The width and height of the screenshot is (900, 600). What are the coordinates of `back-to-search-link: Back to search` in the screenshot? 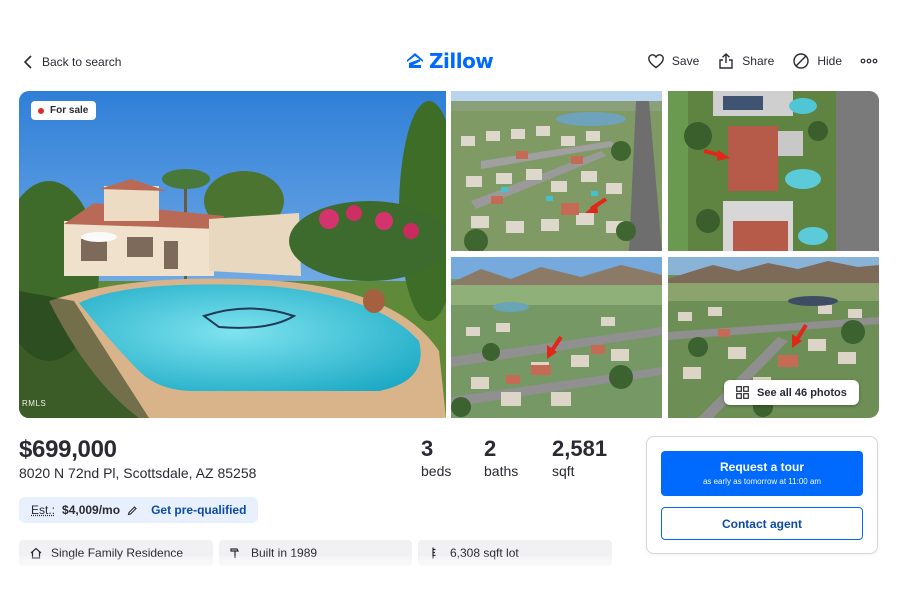 It's located at (71, 62).